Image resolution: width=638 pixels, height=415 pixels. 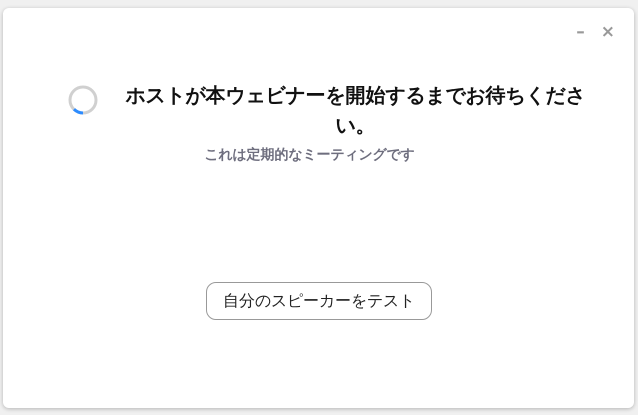 I want to click on close-button: ×, so click(x=608, y=32).